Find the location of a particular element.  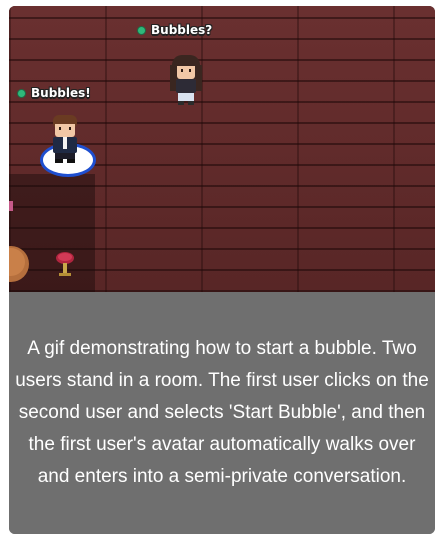

user-two-nametag: Bubbles? is located at coordinates (174, 30).